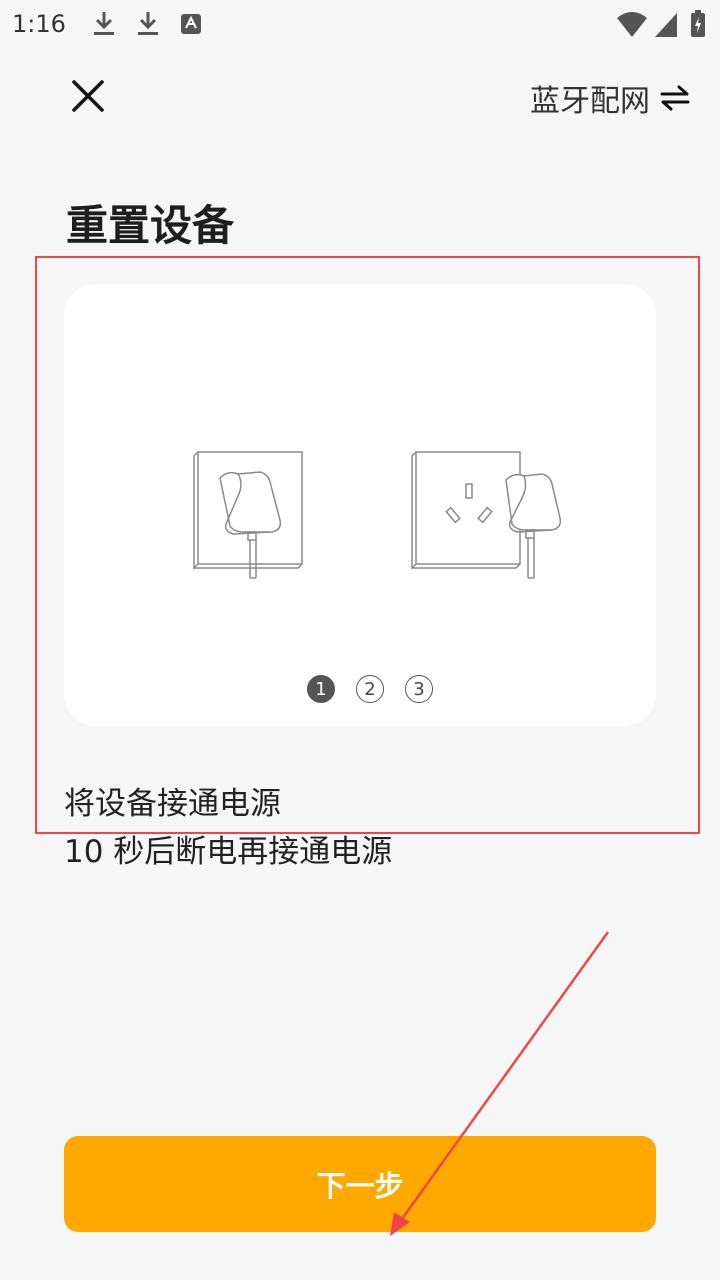 This screenshot has width=720, height=1280. What do you see at coordinates (191, 24) in the screenshot?
I see `font-notification-icon` at bounding box center [191, 24].